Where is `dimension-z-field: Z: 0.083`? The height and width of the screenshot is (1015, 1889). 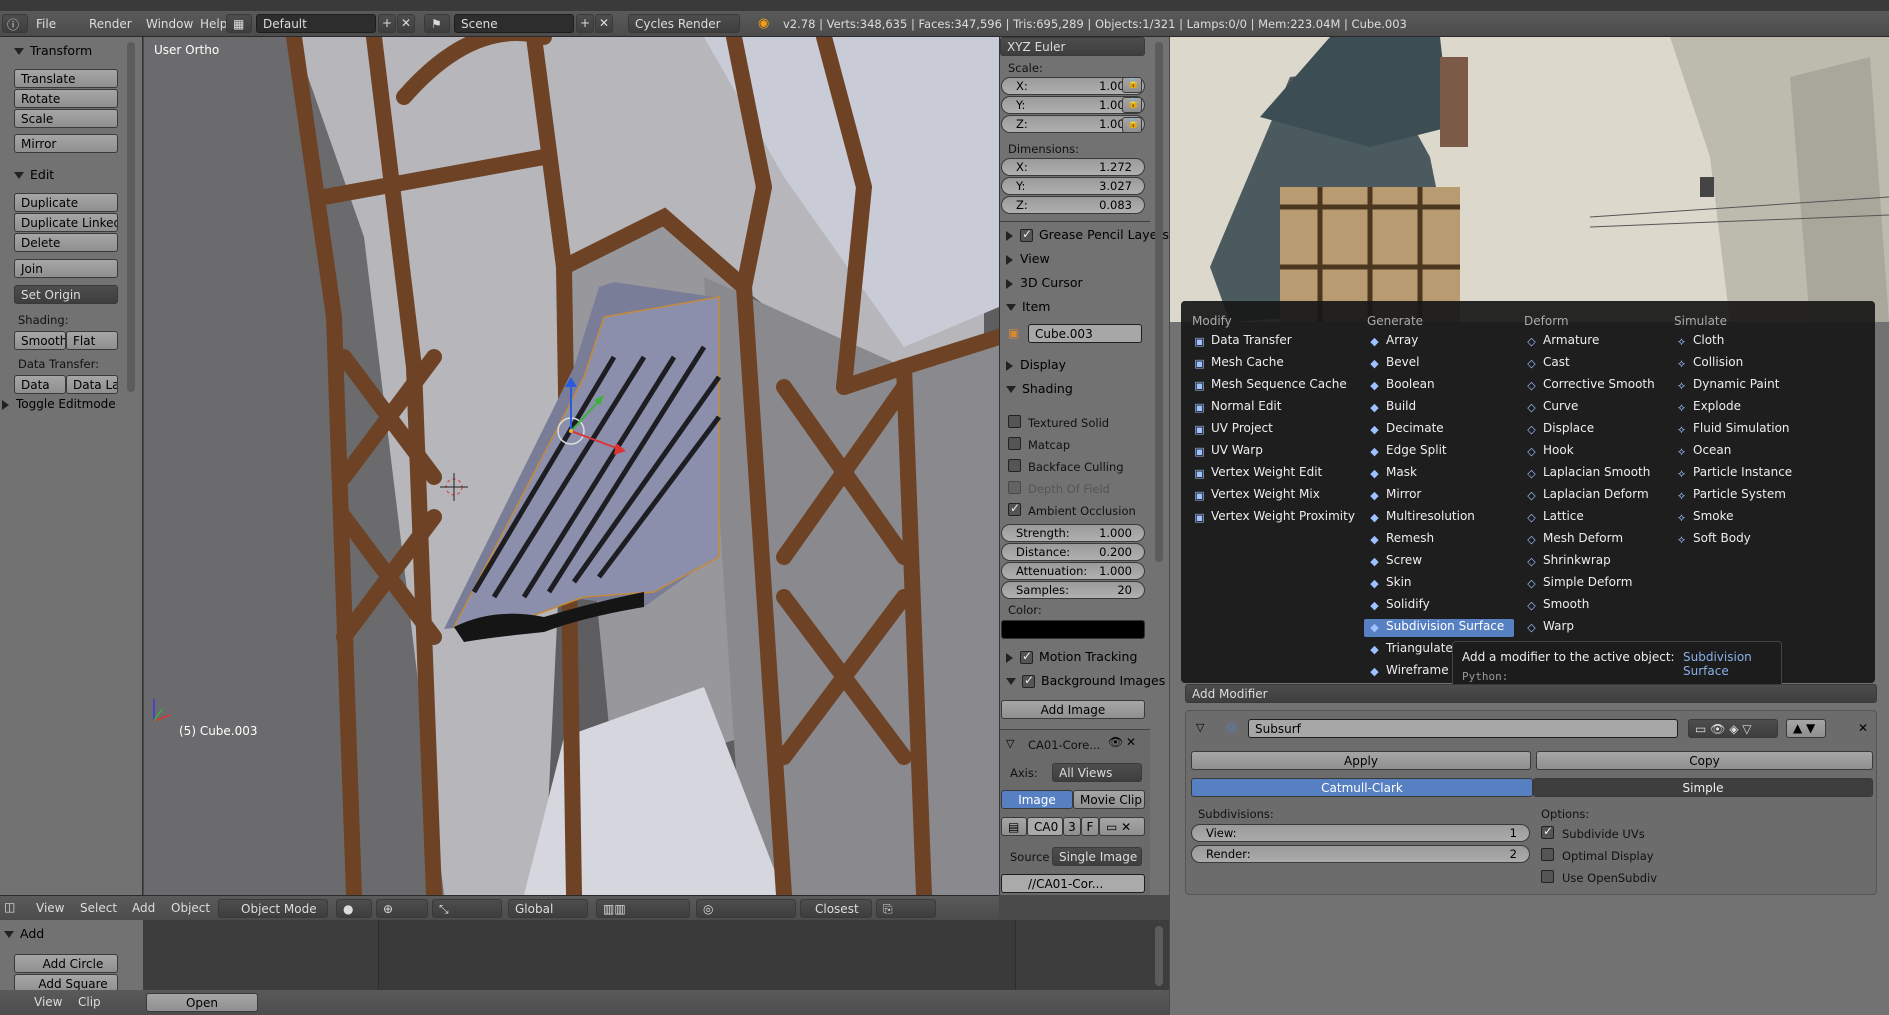 dimension-z-field: Z: 0.083 is located at coordinates (1073, 205).